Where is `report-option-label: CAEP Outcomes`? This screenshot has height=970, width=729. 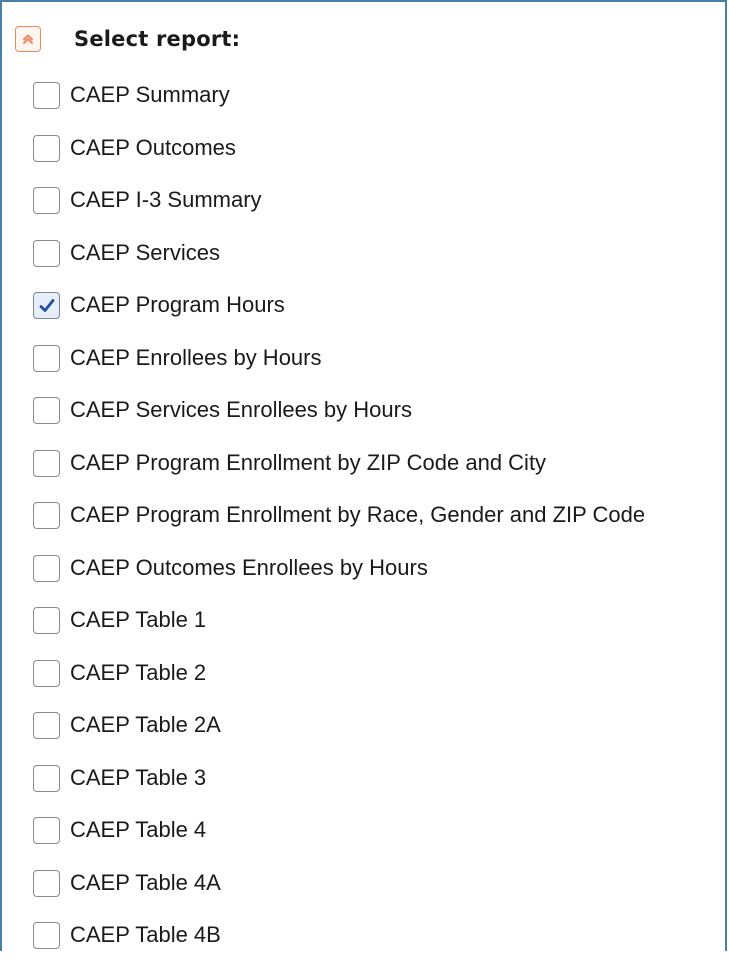
report-option-label: CAEP Outcomes is located at coordinates (153, 147).